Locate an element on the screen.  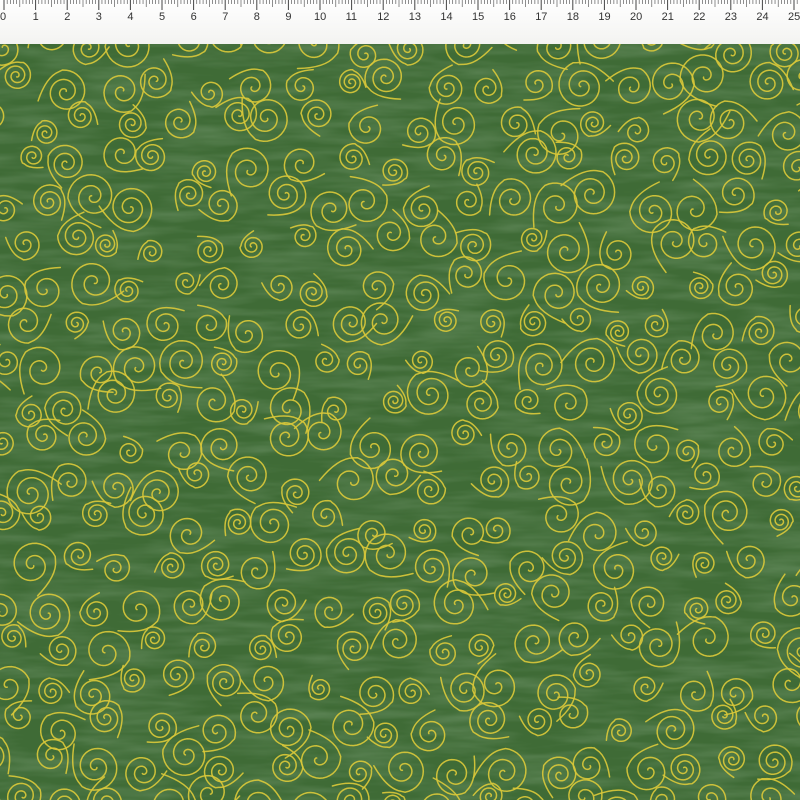
ruler-label: 12 is located at coordinates (383, 17).